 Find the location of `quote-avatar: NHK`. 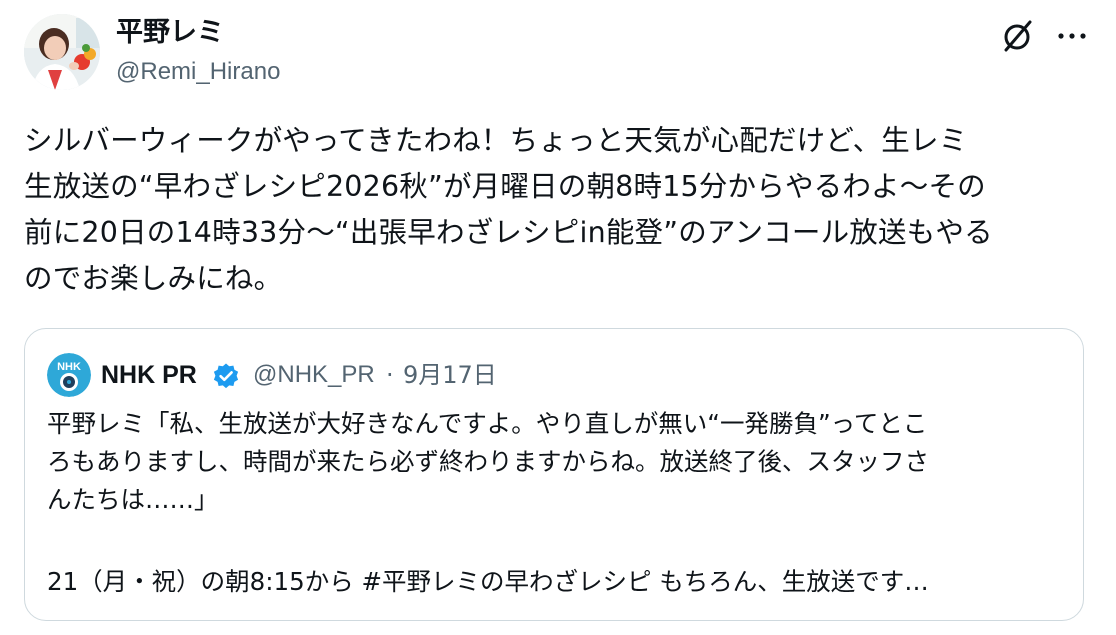

quote-avatar: NHK is located at coordinates (69, 375).